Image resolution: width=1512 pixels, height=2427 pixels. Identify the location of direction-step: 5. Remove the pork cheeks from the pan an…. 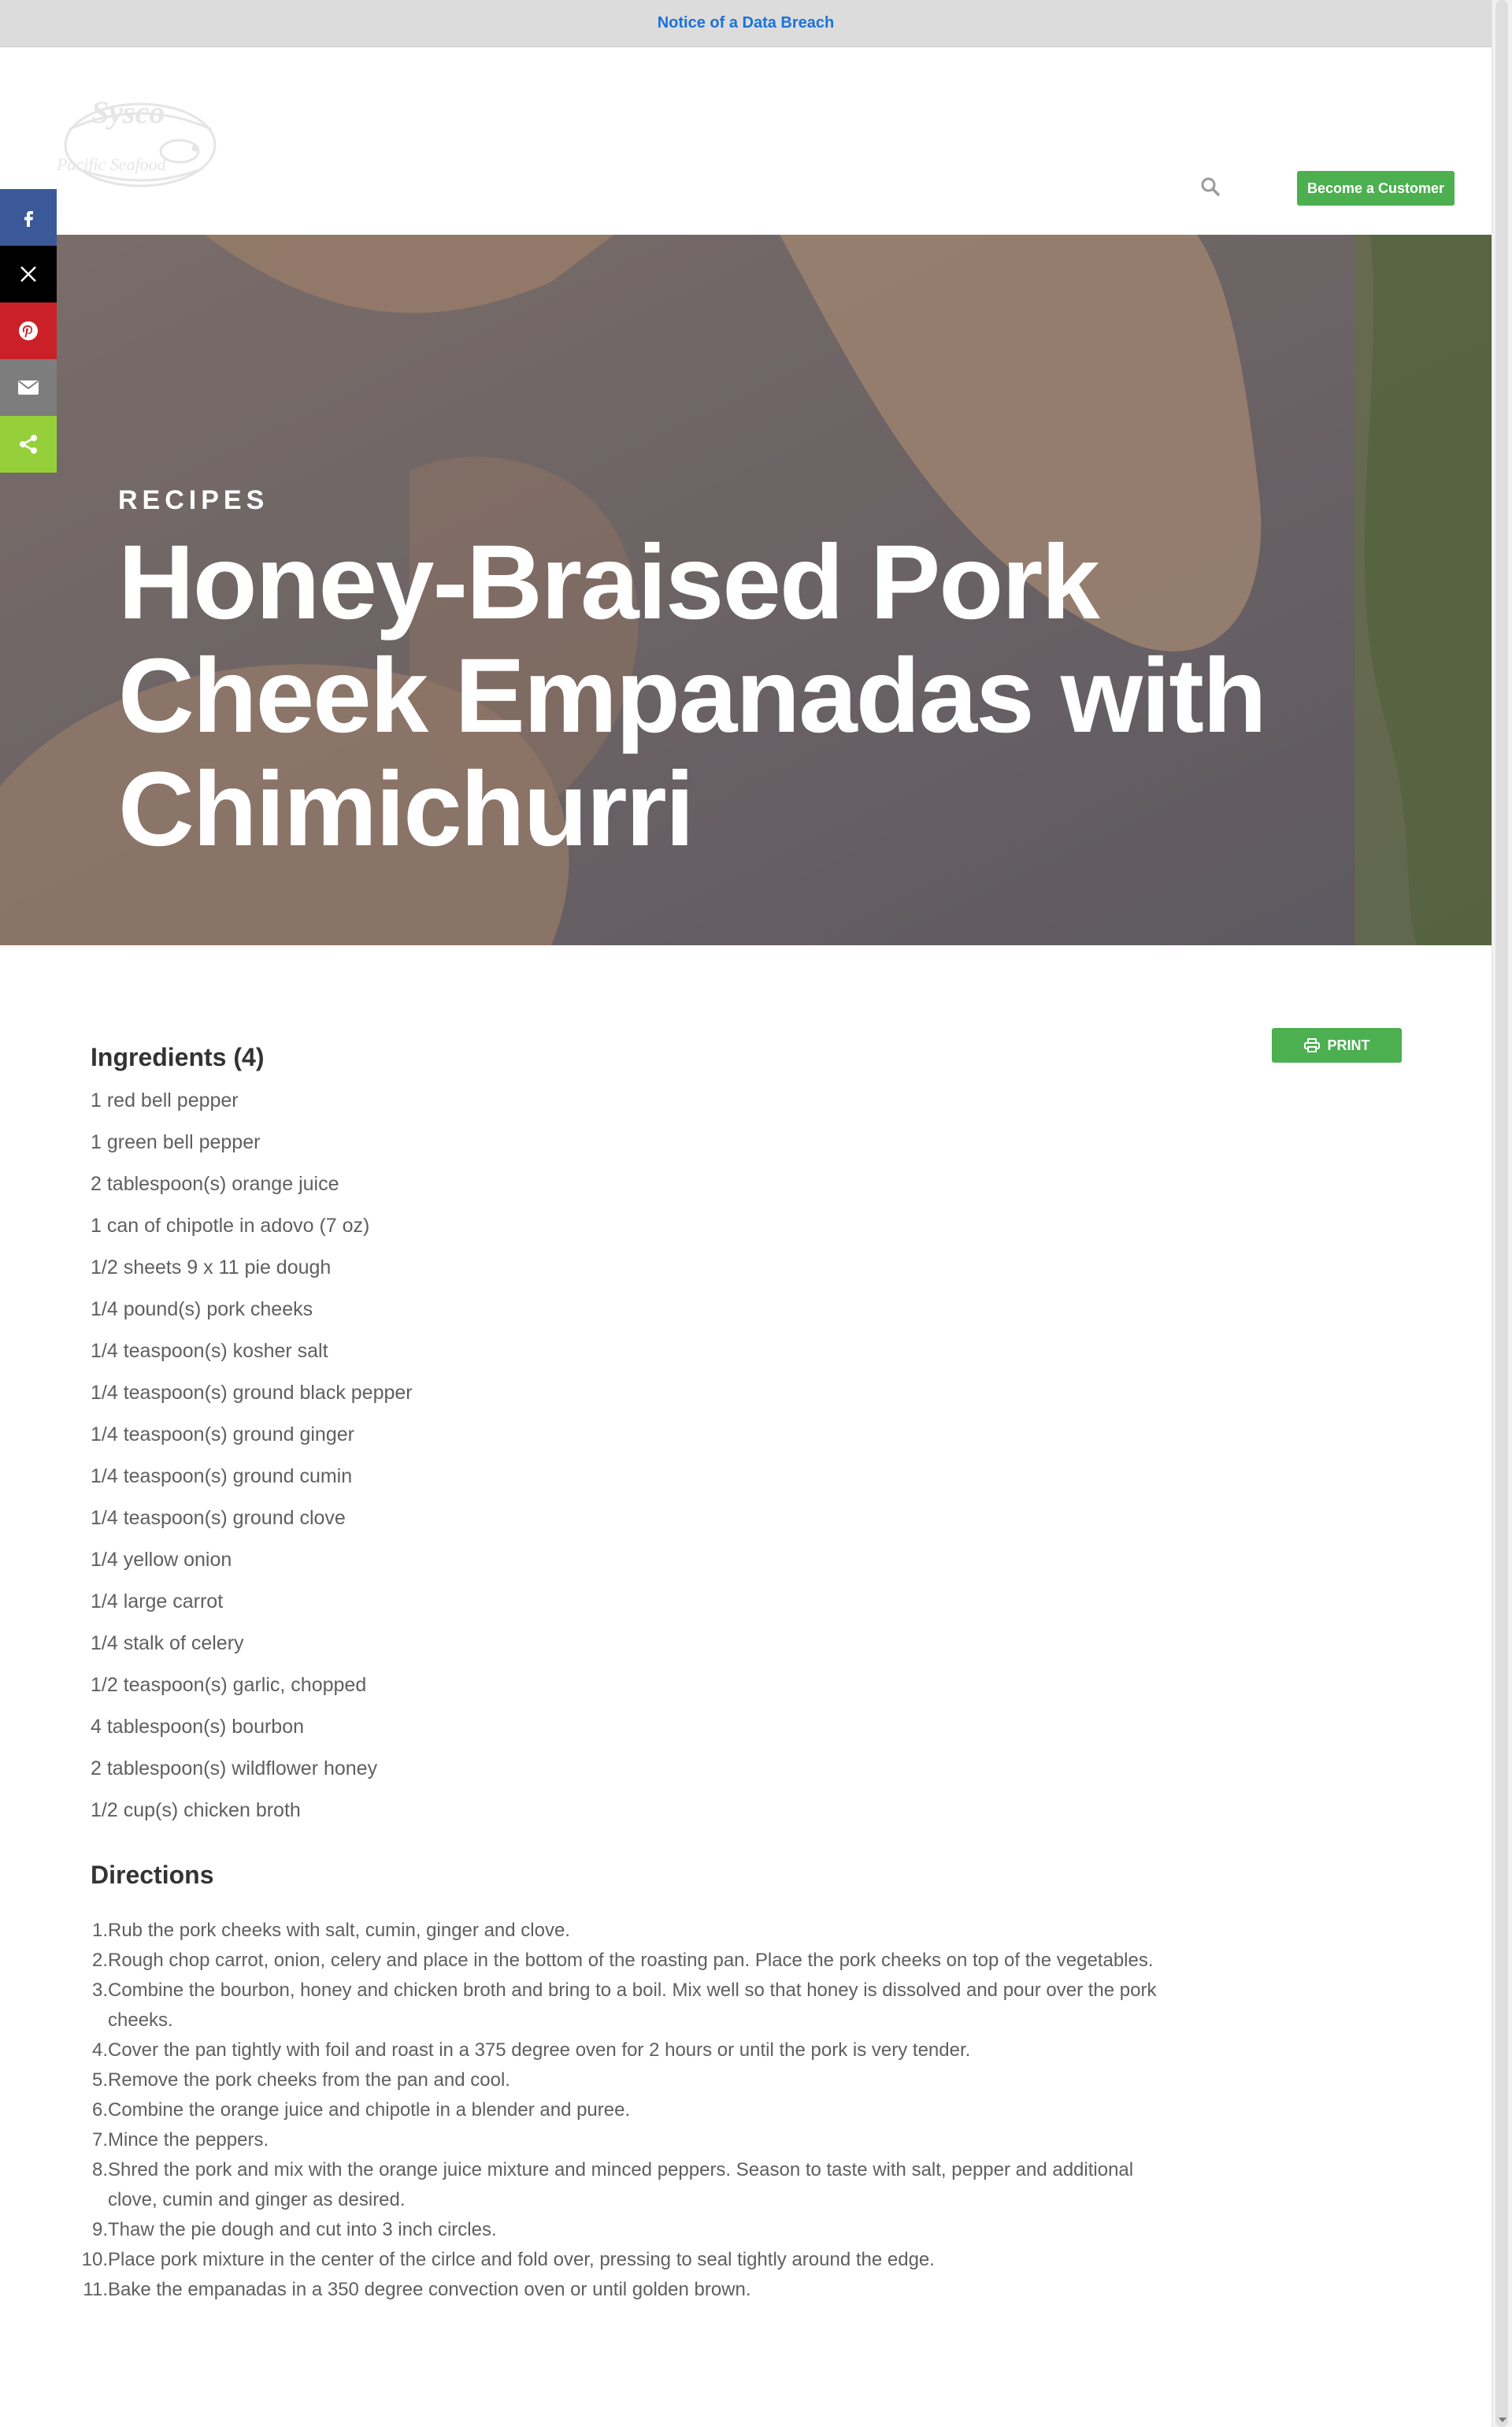
(626, 2080).